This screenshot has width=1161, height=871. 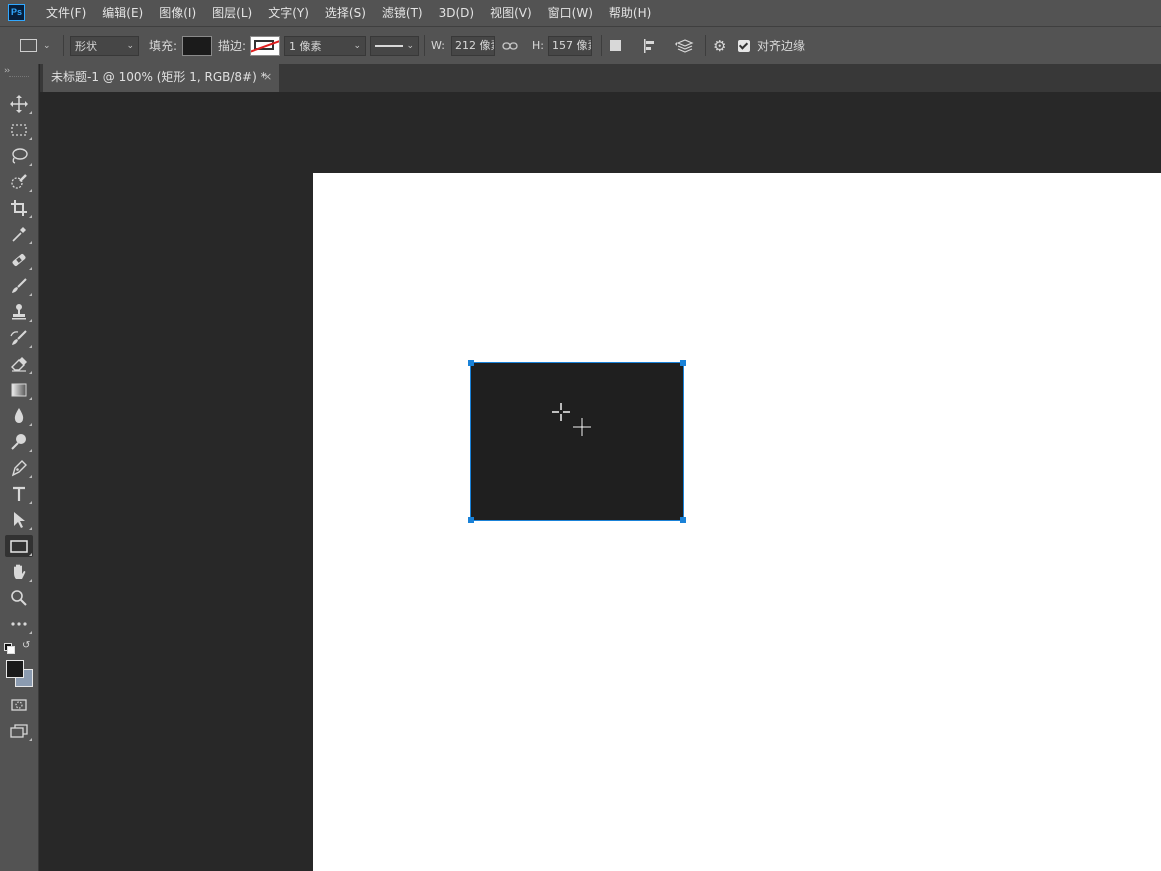 I want to click on lasso-tool, so click(x=19, y=156).